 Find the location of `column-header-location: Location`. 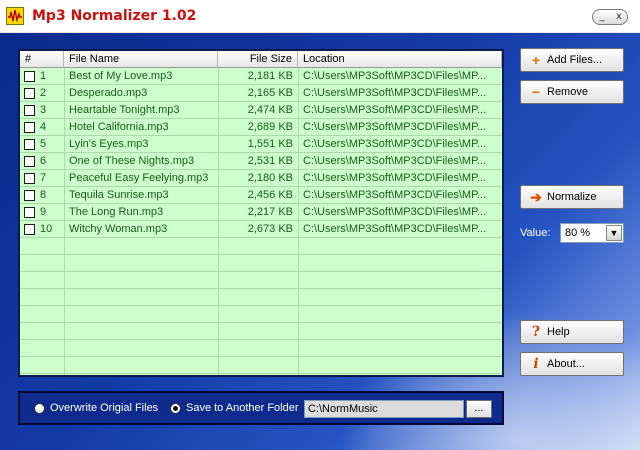

column-header-location: Location is located at coordinates (400, 59).